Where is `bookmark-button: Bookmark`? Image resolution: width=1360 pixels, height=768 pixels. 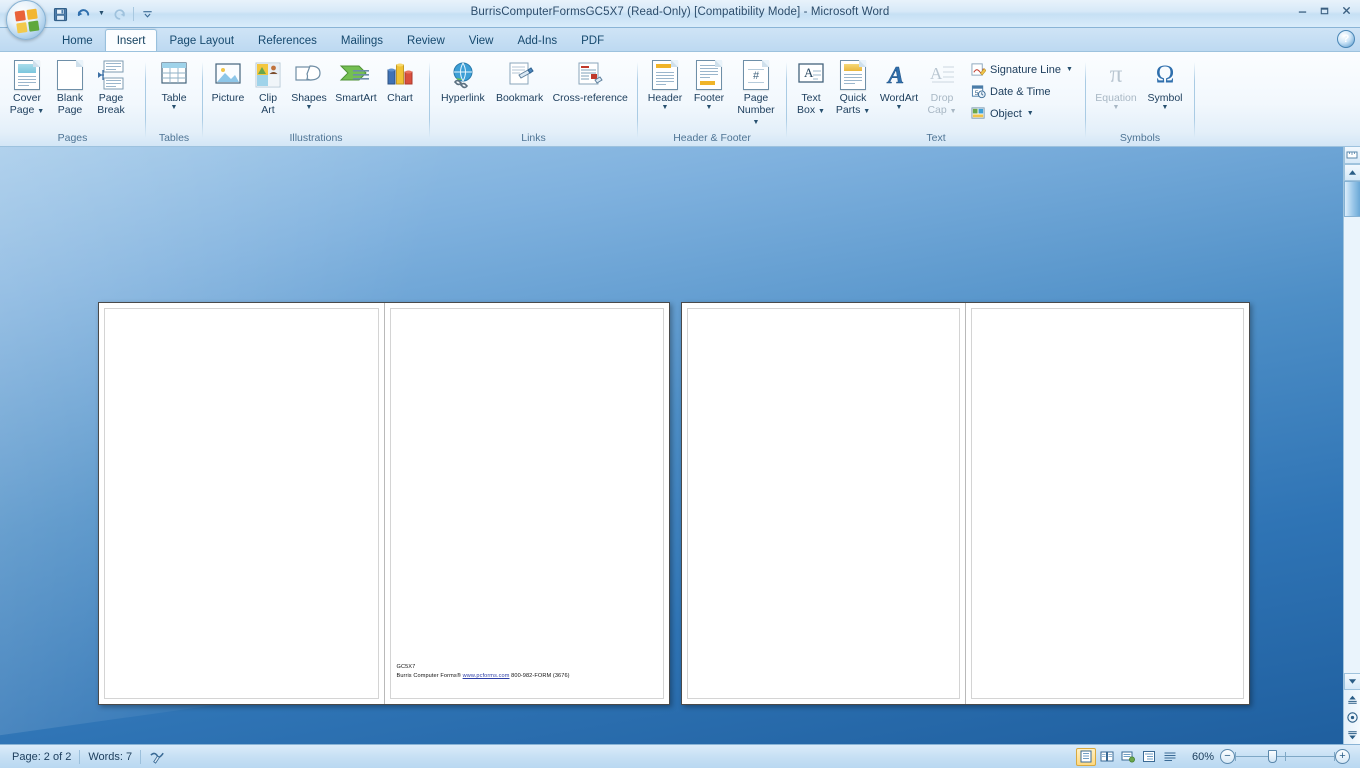 bookmark-button: Bookmark is located at coordinates (520, 81).